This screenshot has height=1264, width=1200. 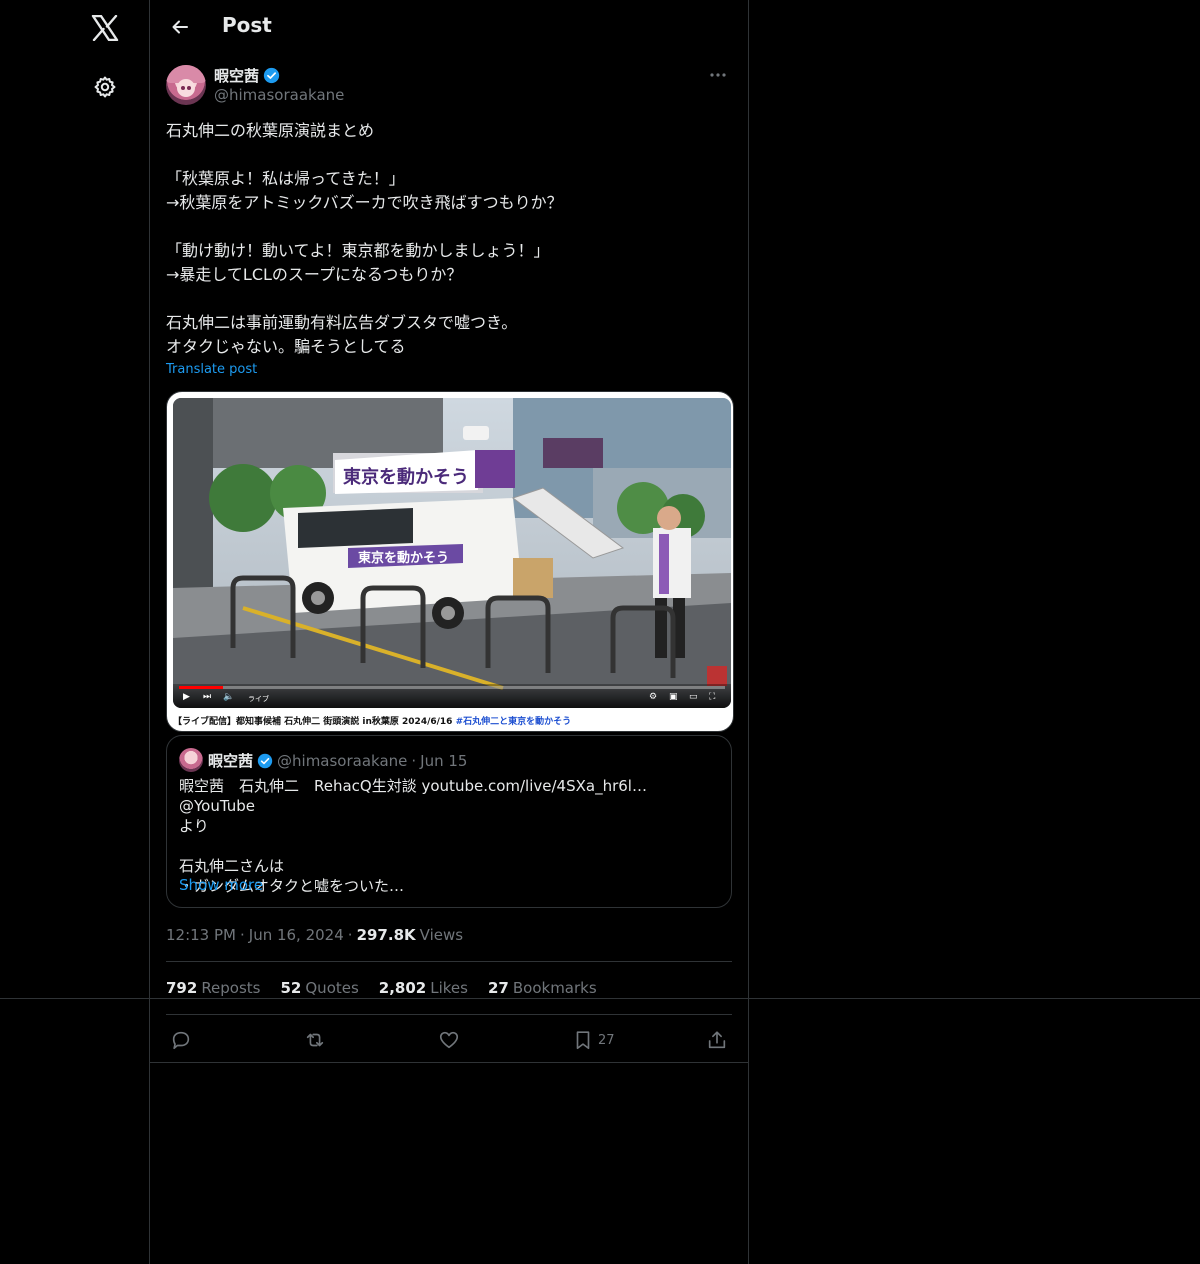 I want to click on bookmarks-count: 27, so click(x=498, y=988).